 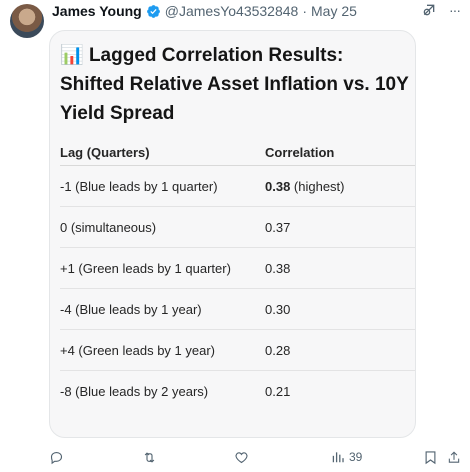 What do you see at coordinates (256, 457) in the screenshot?
I see `tweet-actions: 39` at bounding box center [256, 457].